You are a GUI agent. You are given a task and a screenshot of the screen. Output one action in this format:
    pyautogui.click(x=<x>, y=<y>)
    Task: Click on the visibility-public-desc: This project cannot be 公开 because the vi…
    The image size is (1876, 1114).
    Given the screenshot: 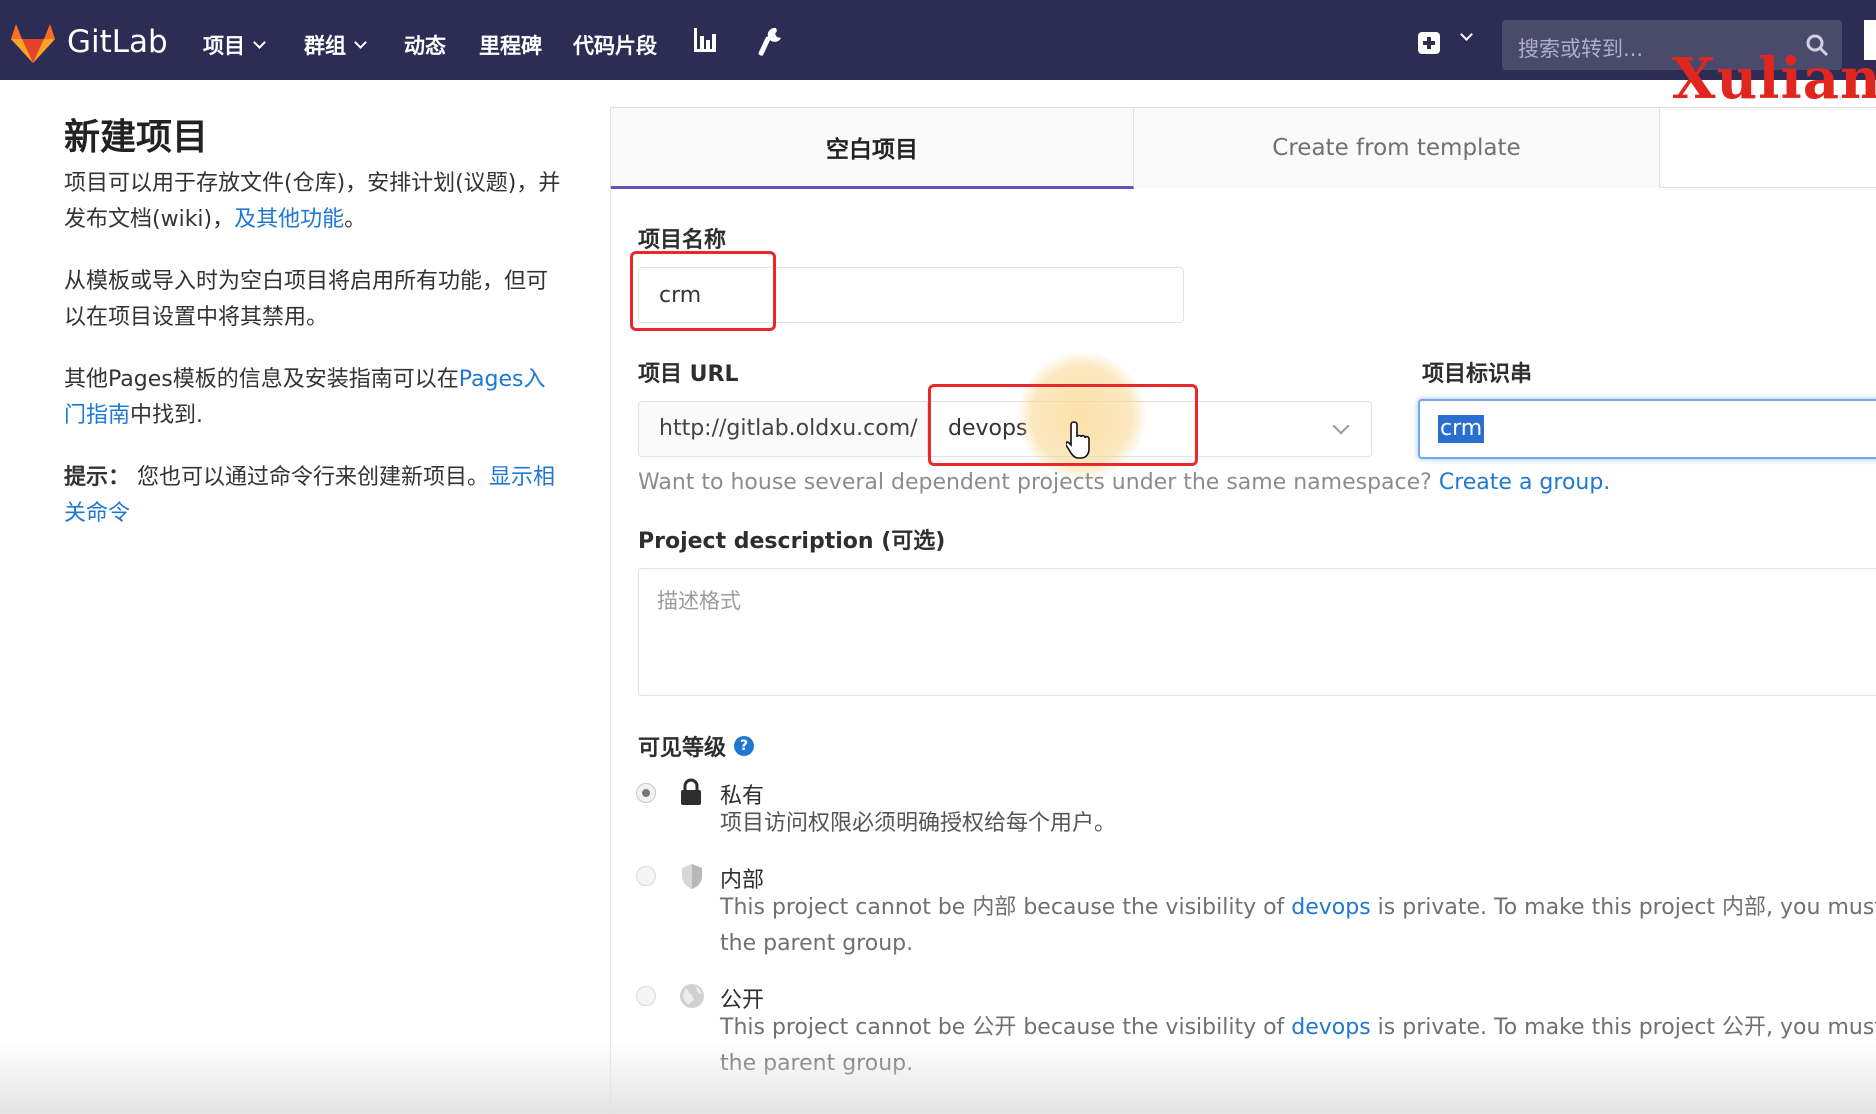 What is the action you would take?
    pyautogui.click(x=1298, y=1046)
    